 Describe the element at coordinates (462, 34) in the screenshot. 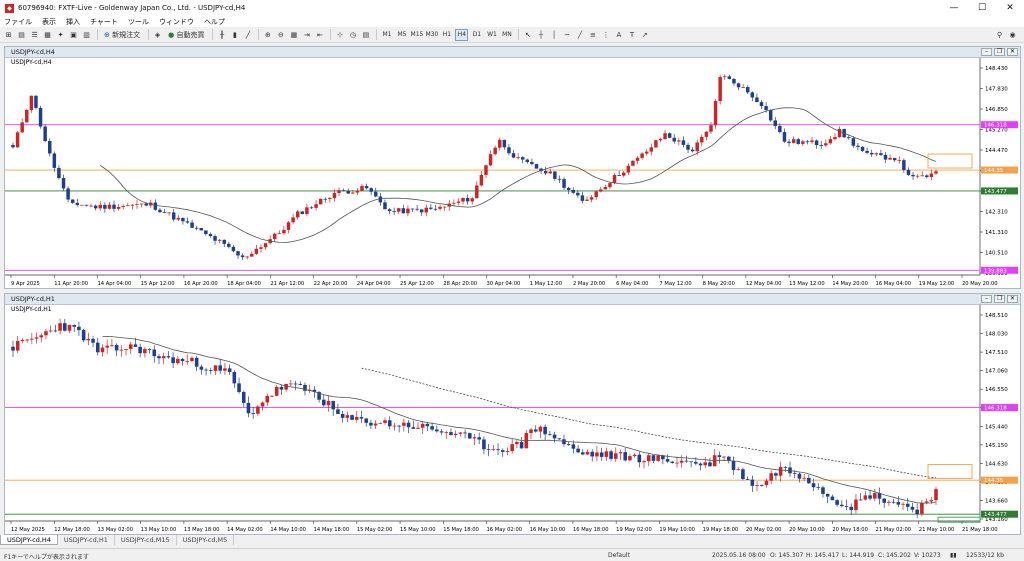

I see `tf-h4-button: H4` at that location.